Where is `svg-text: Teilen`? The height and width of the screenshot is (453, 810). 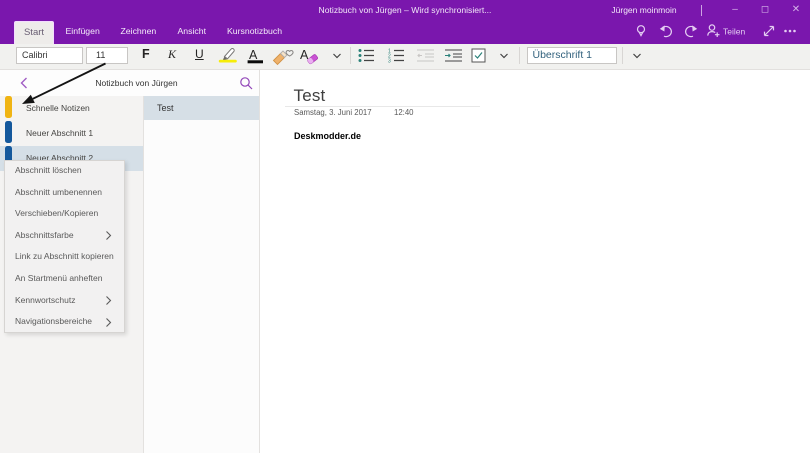
svg-text: Teilen is located at coordinates (734, 32).